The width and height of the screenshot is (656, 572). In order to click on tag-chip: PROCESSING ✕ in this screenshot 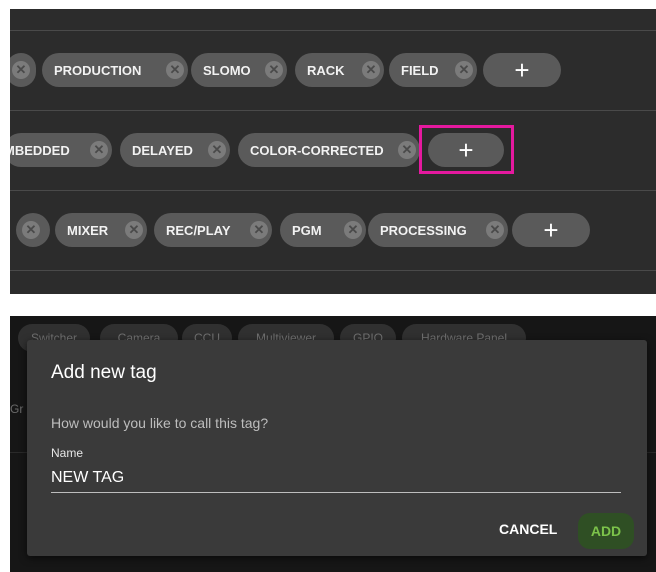, I will do `click(438, 230)`.